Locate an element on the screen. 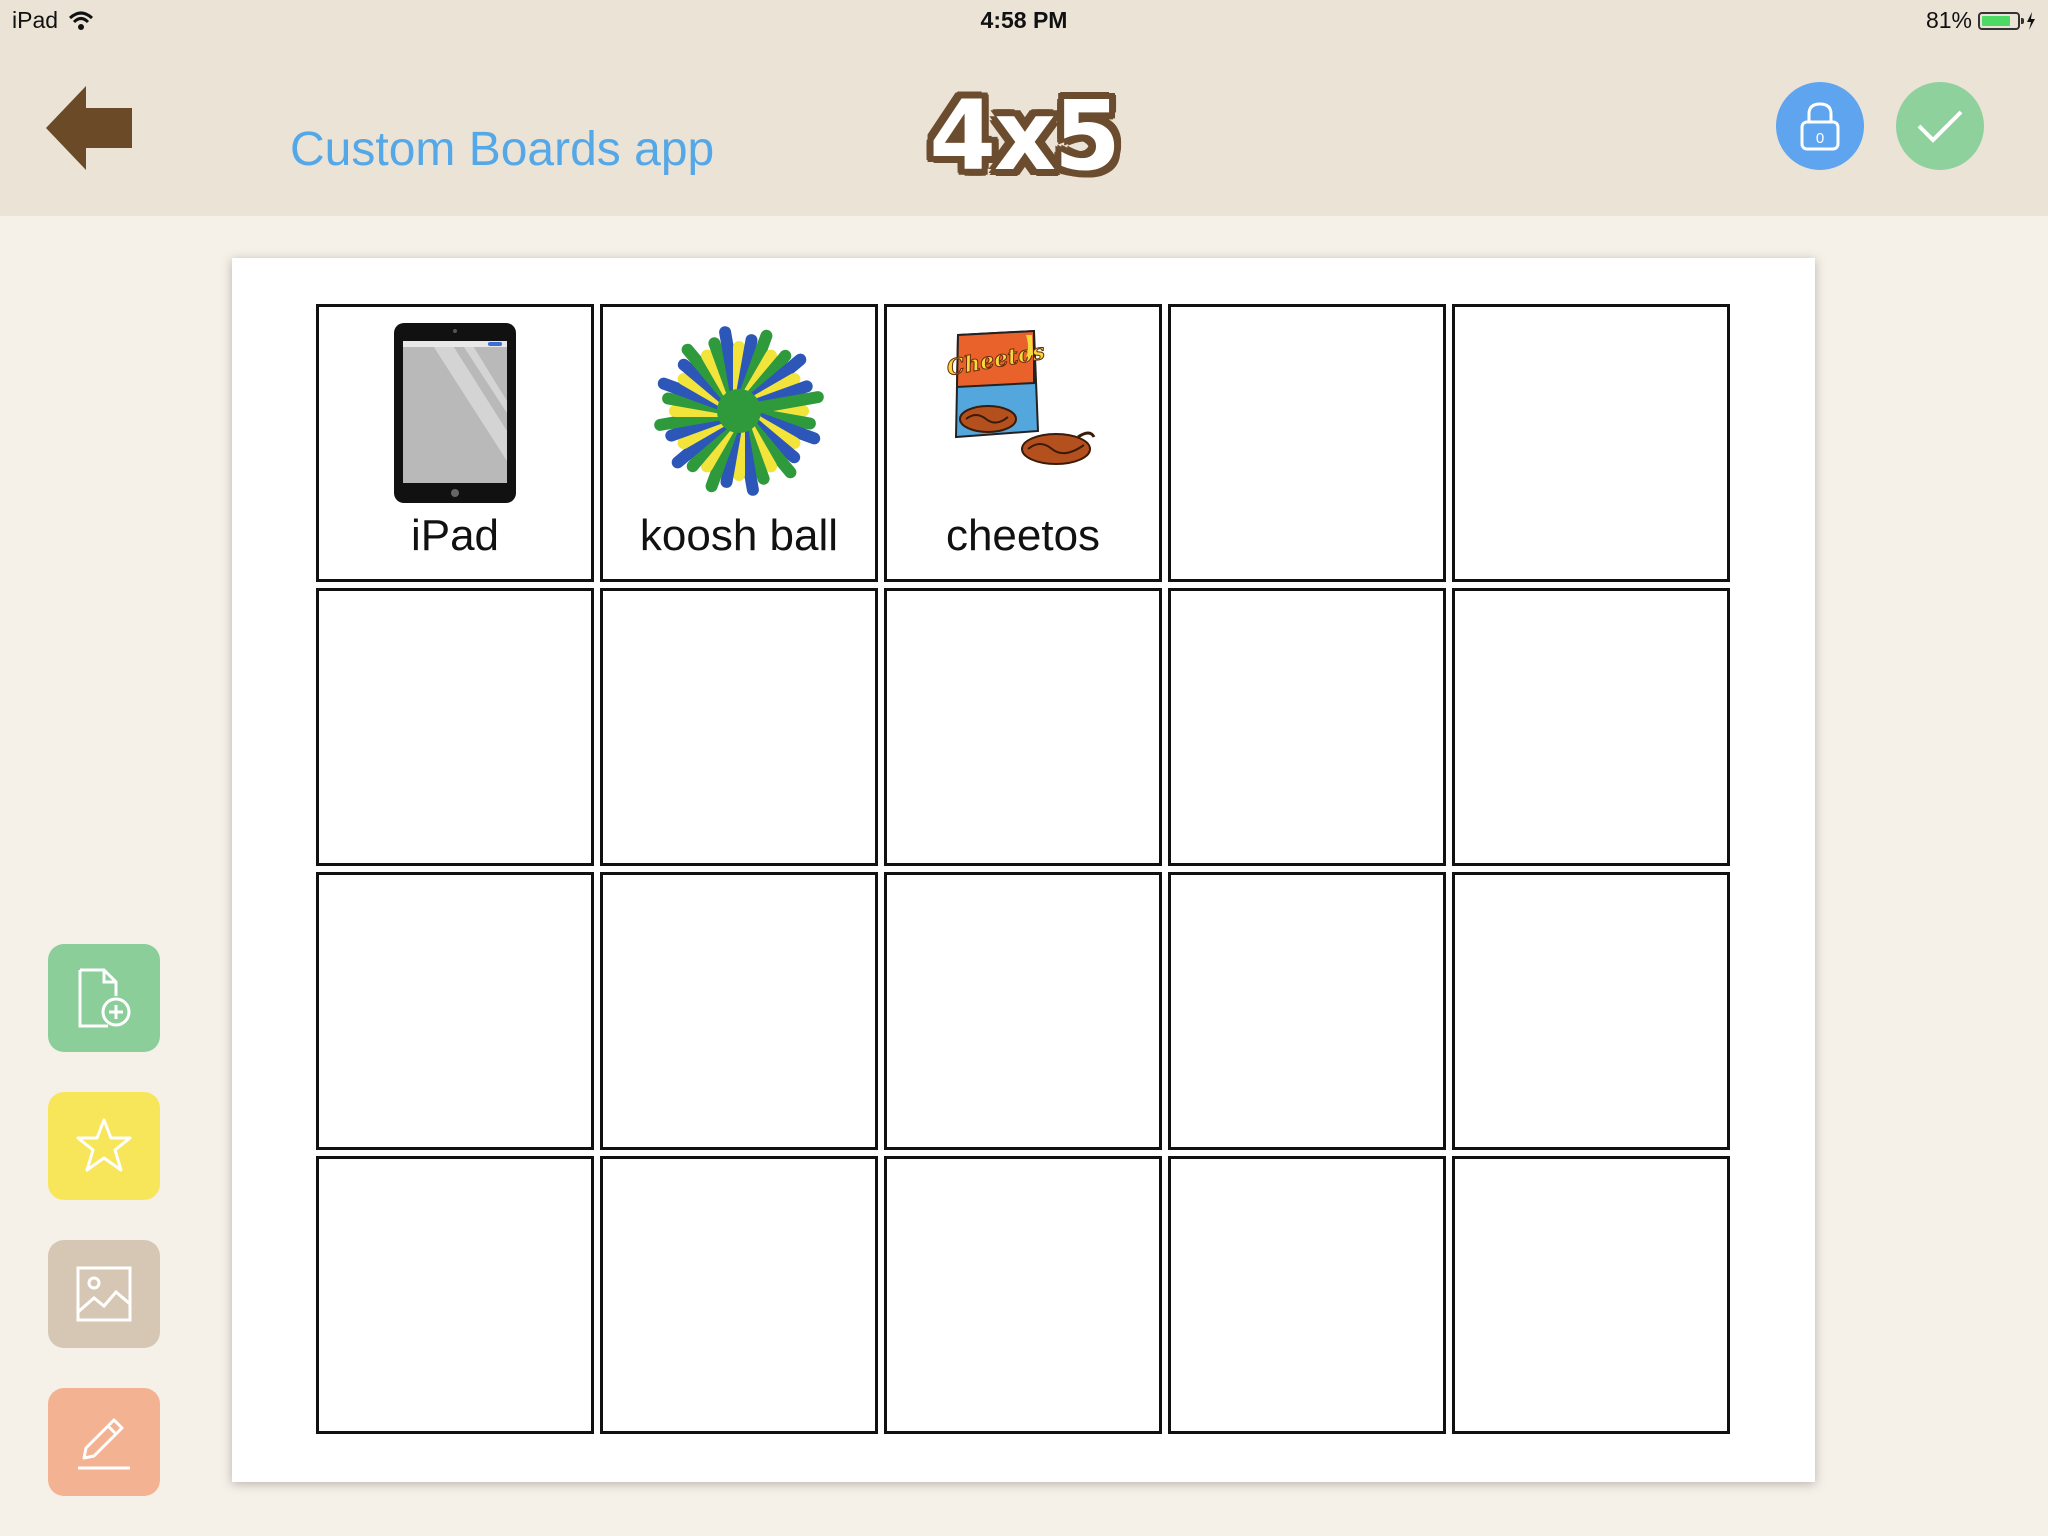 The image size is (2048, 1536). lock-icon: 0 is located at coordinates (1820, 126).